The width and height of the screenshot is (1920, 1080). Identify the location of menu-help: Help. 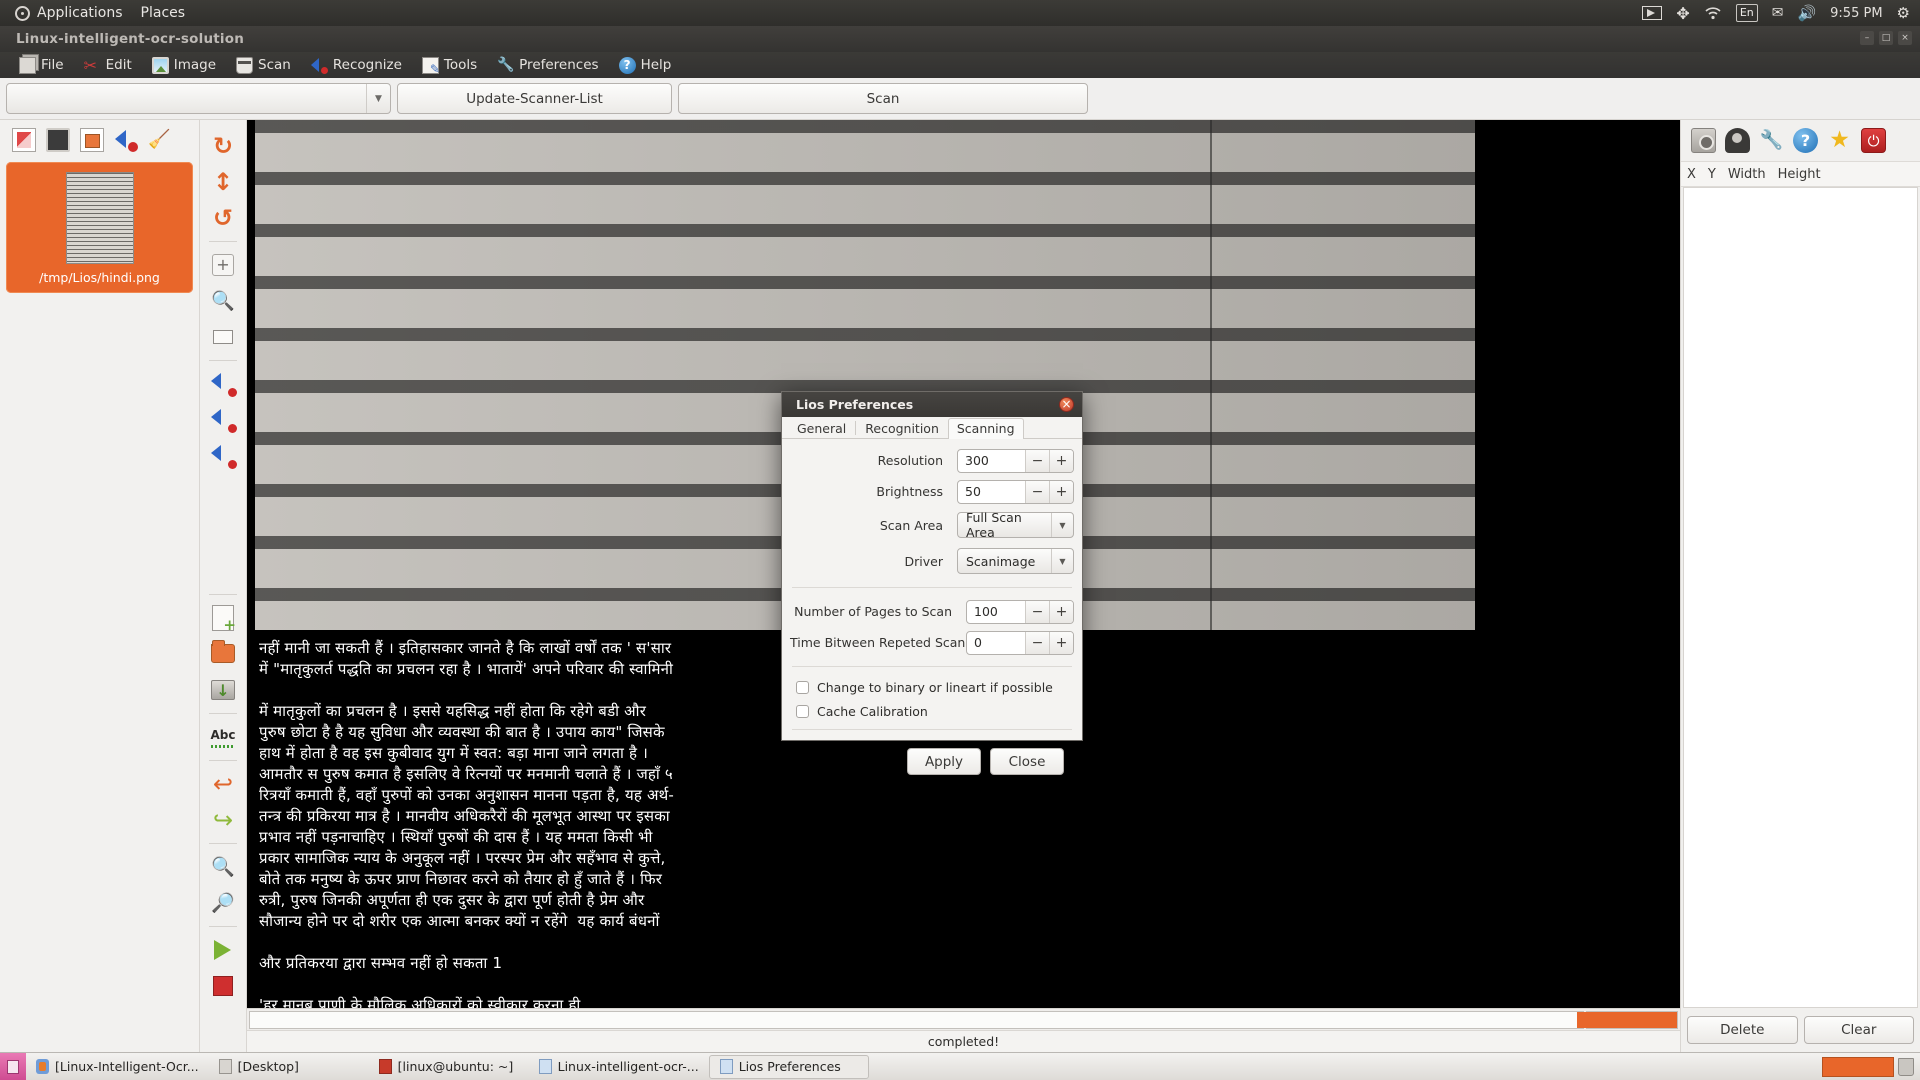
(645, 65).